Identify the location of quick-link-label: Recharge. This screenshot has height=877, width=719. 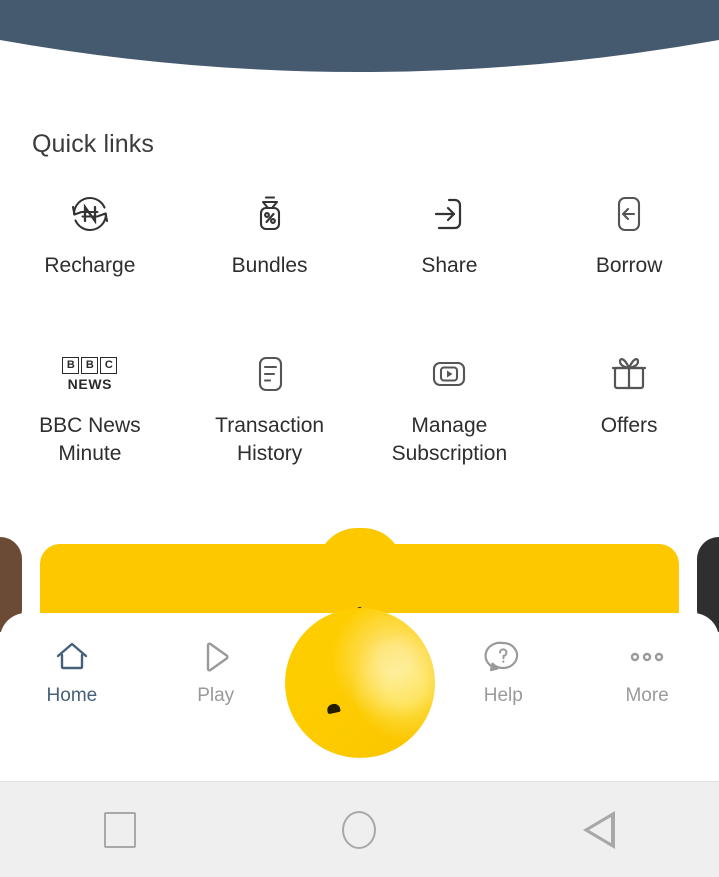
(90, 265).